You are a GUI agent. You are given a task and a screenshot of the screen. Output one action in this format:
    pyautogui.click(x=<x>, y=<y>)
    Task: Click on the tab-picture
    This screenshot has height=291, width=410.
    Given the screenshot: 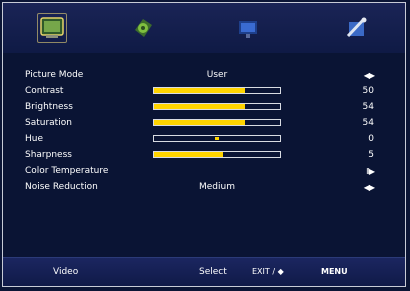 What is the action you would take?
    pyautogui.click(x=52, y=28)
    